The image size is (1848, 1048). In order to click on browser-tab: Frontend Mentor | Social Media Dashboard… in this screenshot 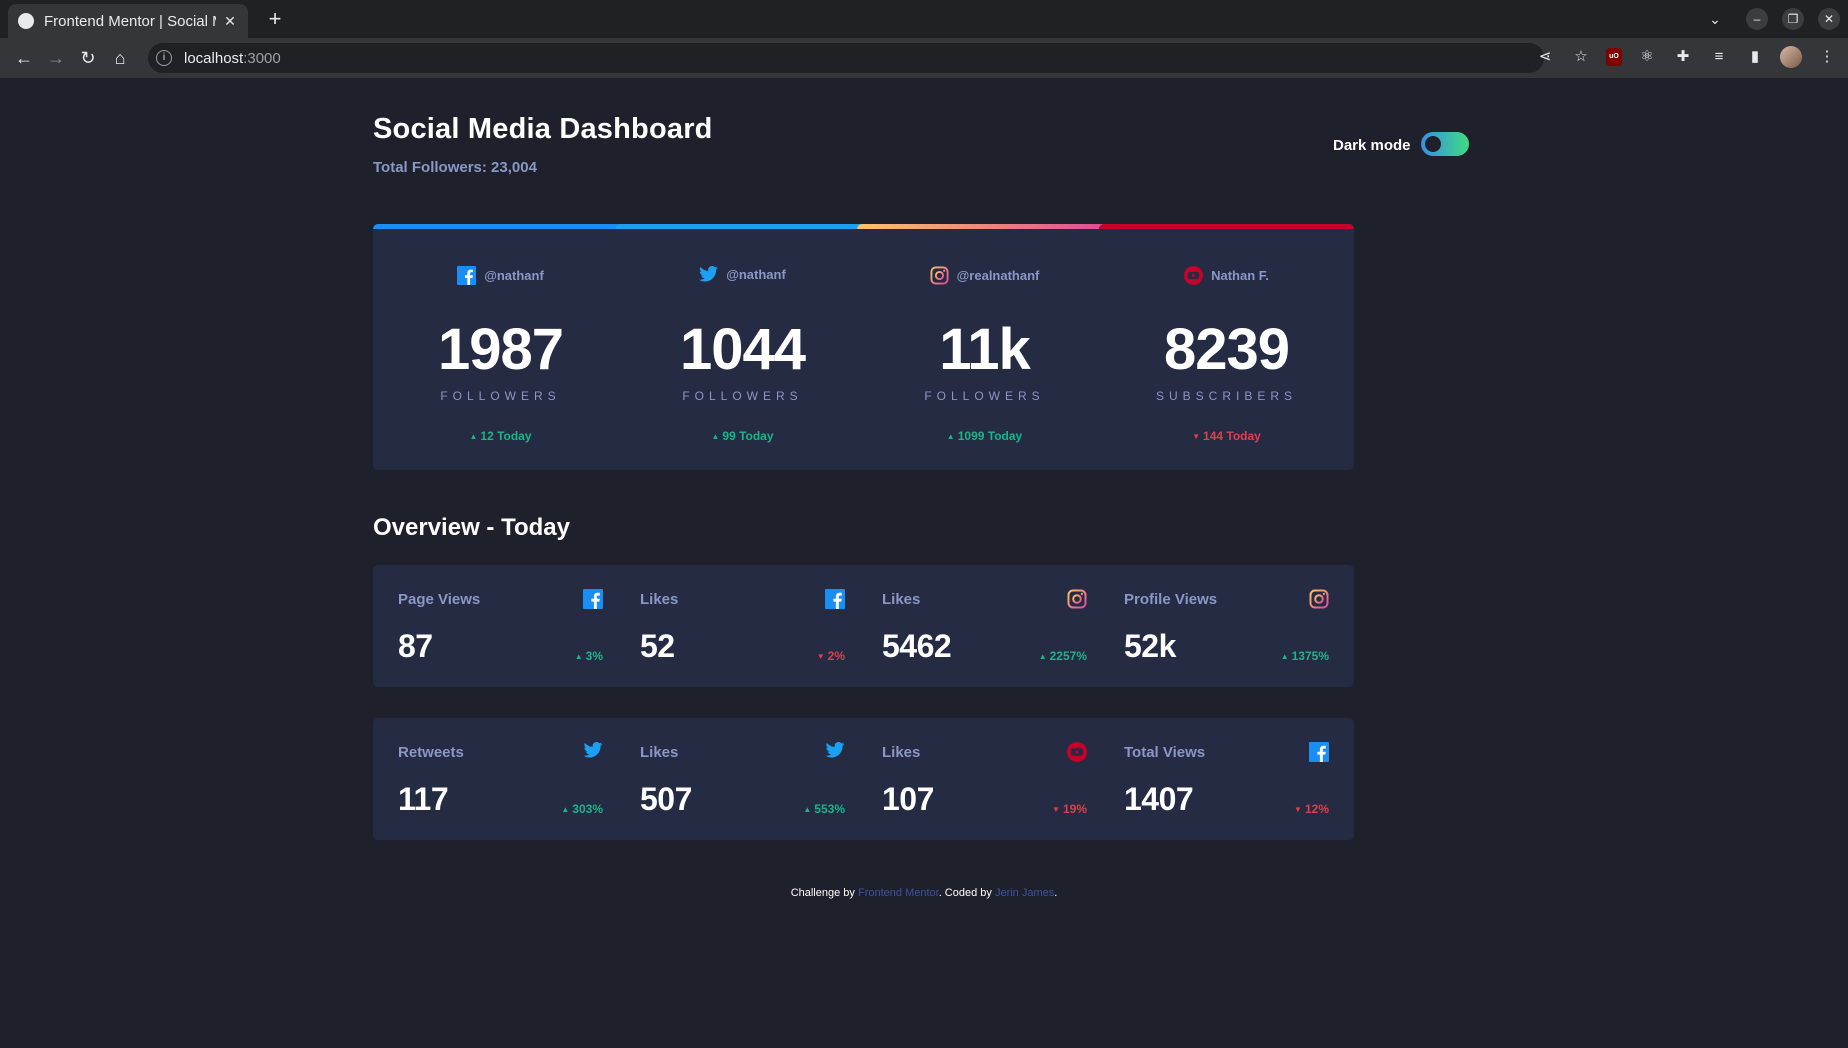, I will do `click(128, 21)`.